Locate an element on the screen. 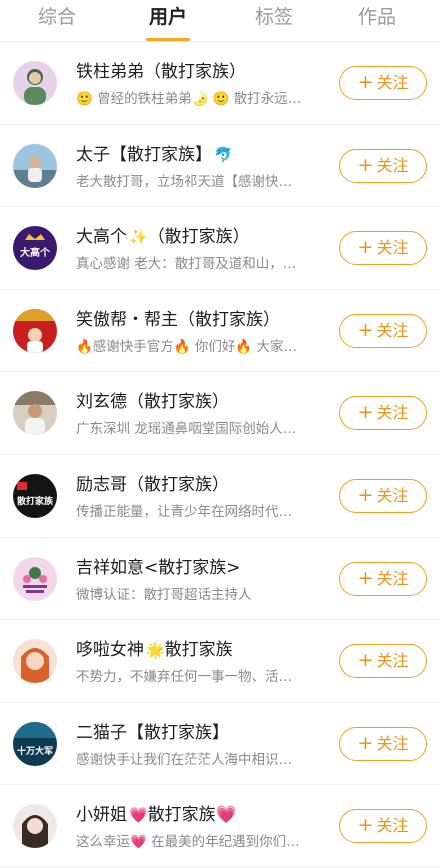  user-row: 笑傲帮・帮主（散打家族） 🔥感谢快手官方🔥 你们好🔥 大家… + 关注 is located at coordinates (220, 331).